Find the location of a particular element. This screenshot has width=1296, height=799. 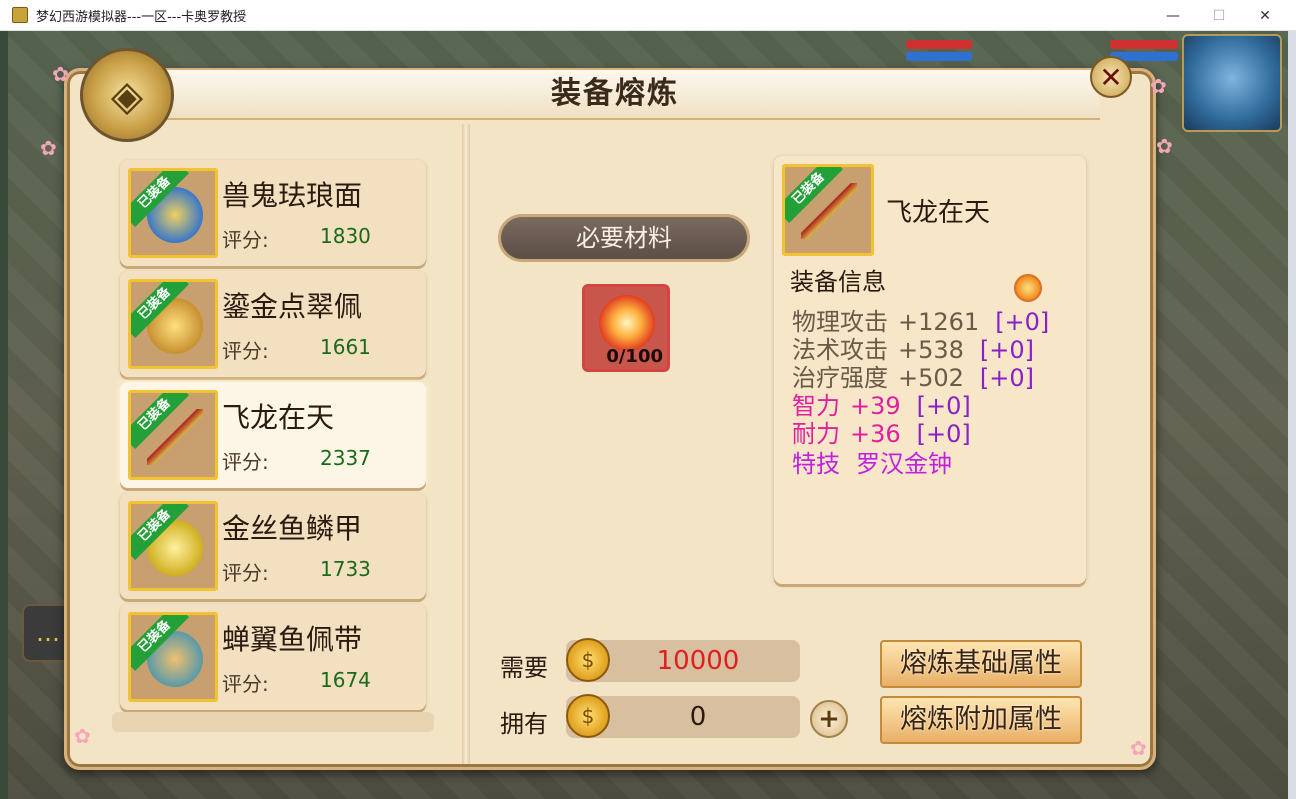

need-label: 需要 is located at coordinates (524, 668).